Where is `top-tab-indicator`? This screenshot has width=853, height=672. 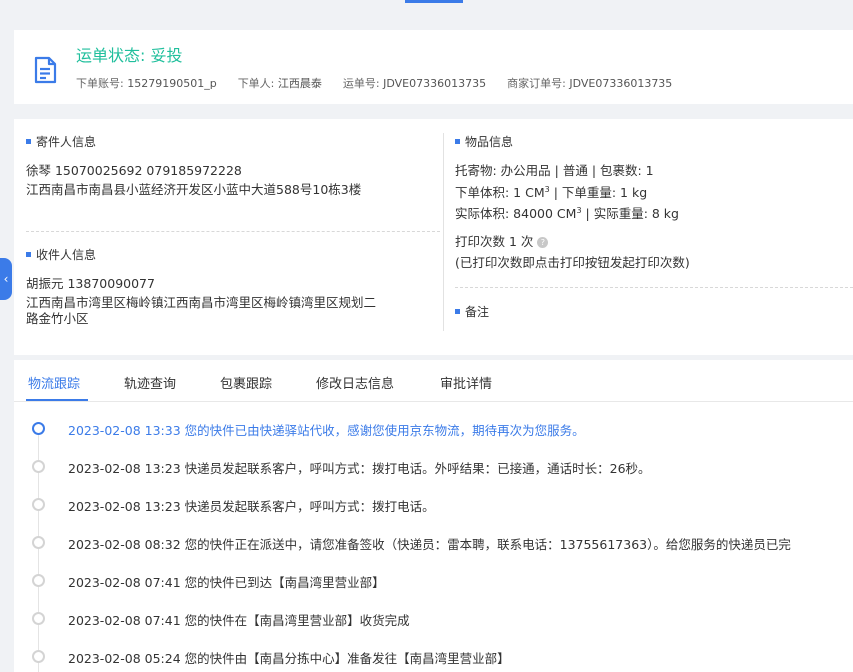
top-tab-indicator is located at coordinates (434, 1).